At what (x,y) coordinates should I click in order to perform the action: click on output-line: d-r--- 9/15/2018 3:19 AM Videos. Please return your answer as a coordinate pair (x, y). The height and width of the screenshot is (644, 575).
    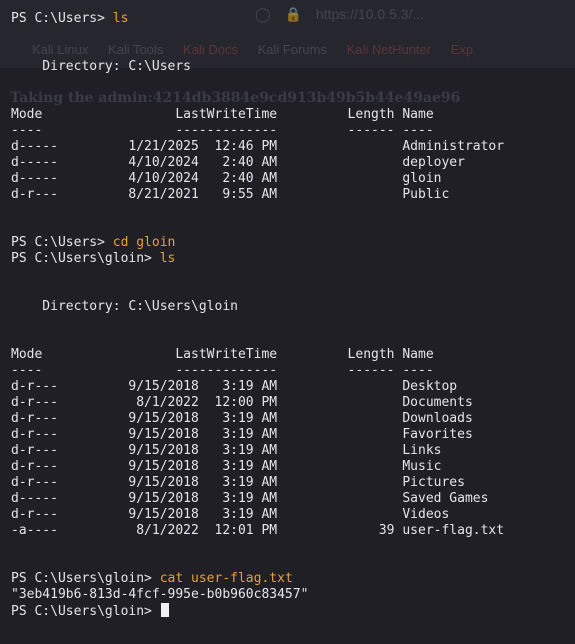
    Looking at the image, I should click on (293, 515).